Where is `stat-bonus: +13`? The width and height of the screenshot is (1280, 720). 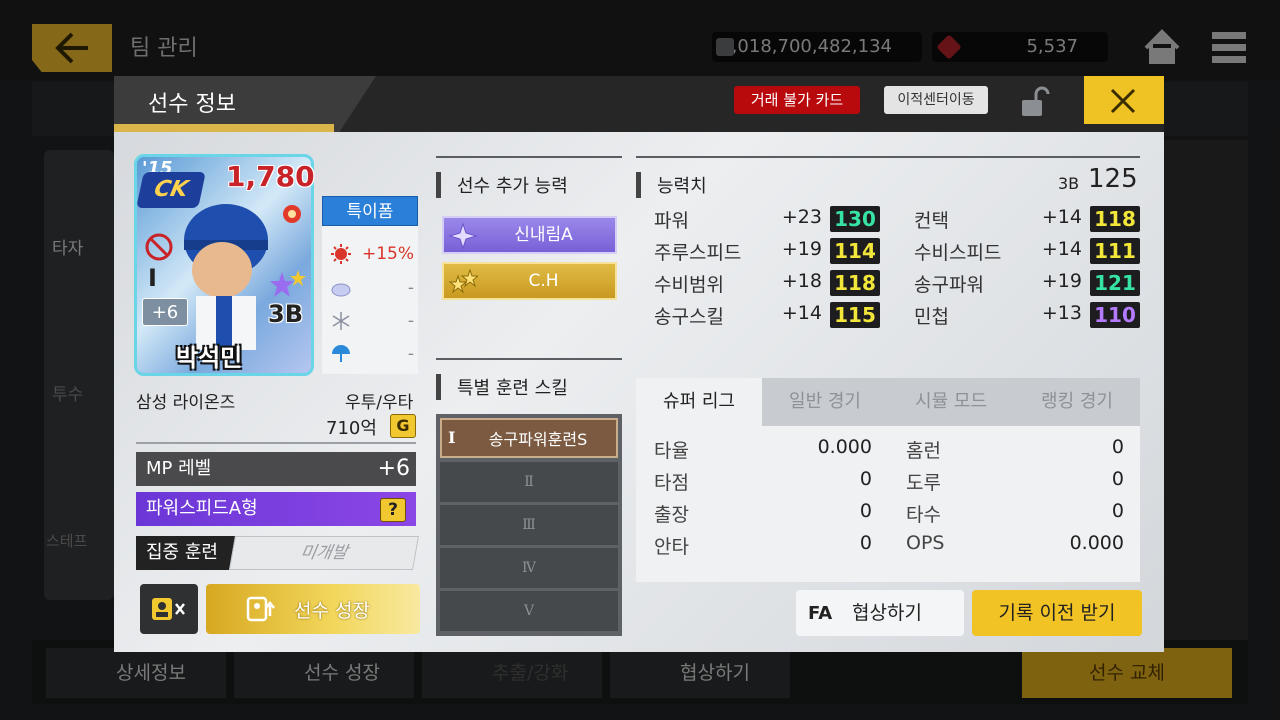
stat-bonus: +13 is located at coordinates (1061, 313).